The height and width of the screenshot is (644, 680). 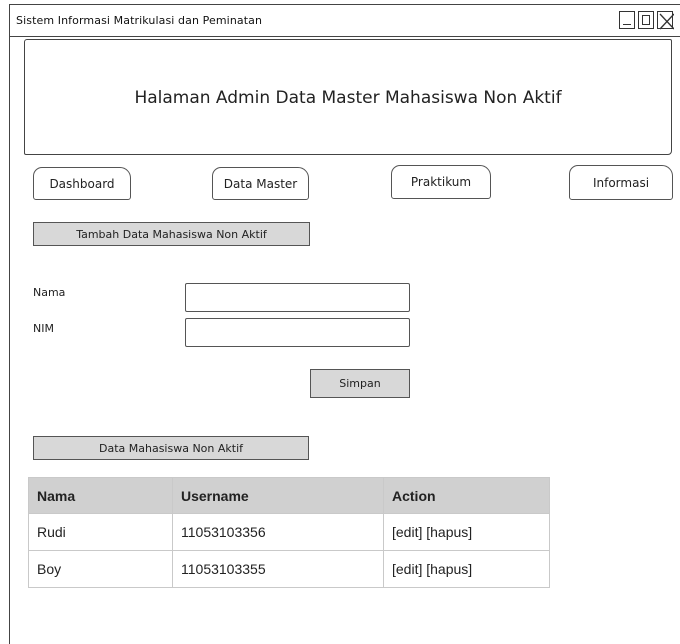 I want to click on cell-nama: Boy, so click(x=100, y=569).